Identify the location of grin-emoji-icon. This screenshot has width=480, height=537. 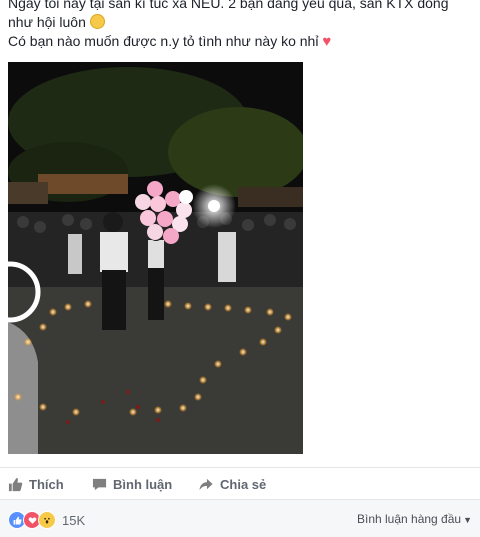
(97, 21).